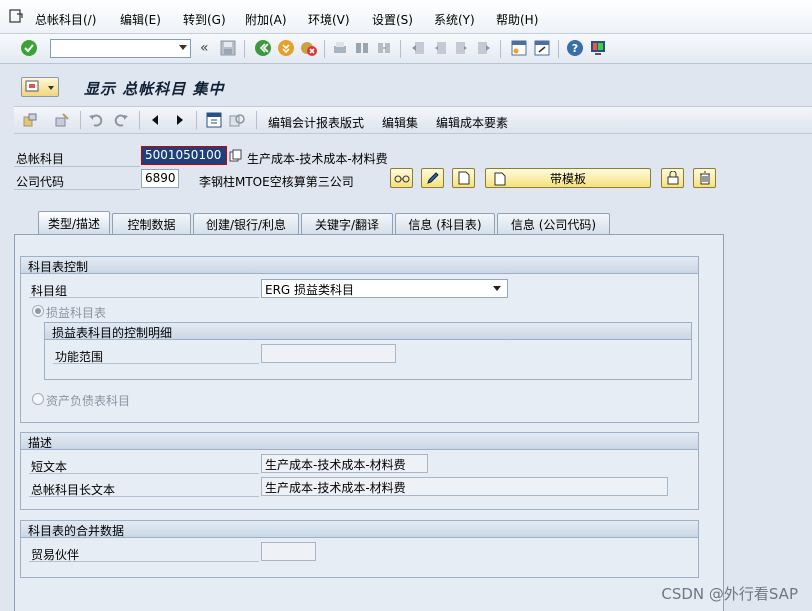 This screenshot has height=611, width=812. What do you see at coordinates (214, 120) in the screenshot?
I see `display-change-icon` at bounding box center [214, 120].